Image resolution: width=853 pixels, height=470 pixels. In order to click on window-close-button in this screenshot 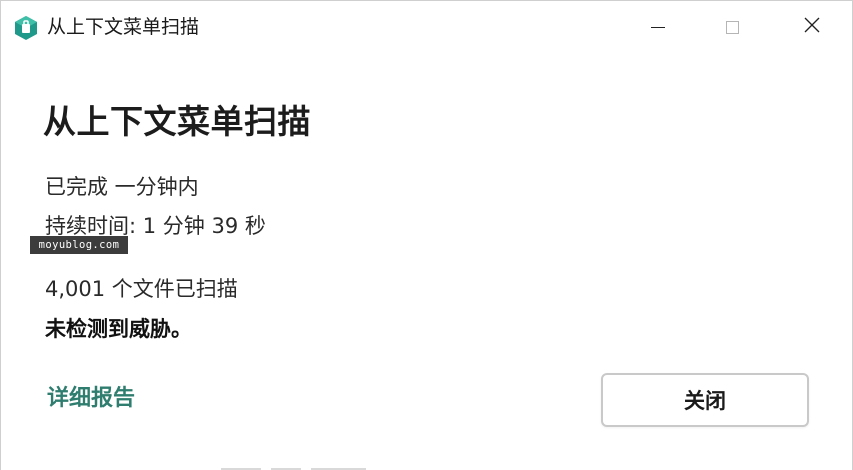, I will do `click(812, 27)`.